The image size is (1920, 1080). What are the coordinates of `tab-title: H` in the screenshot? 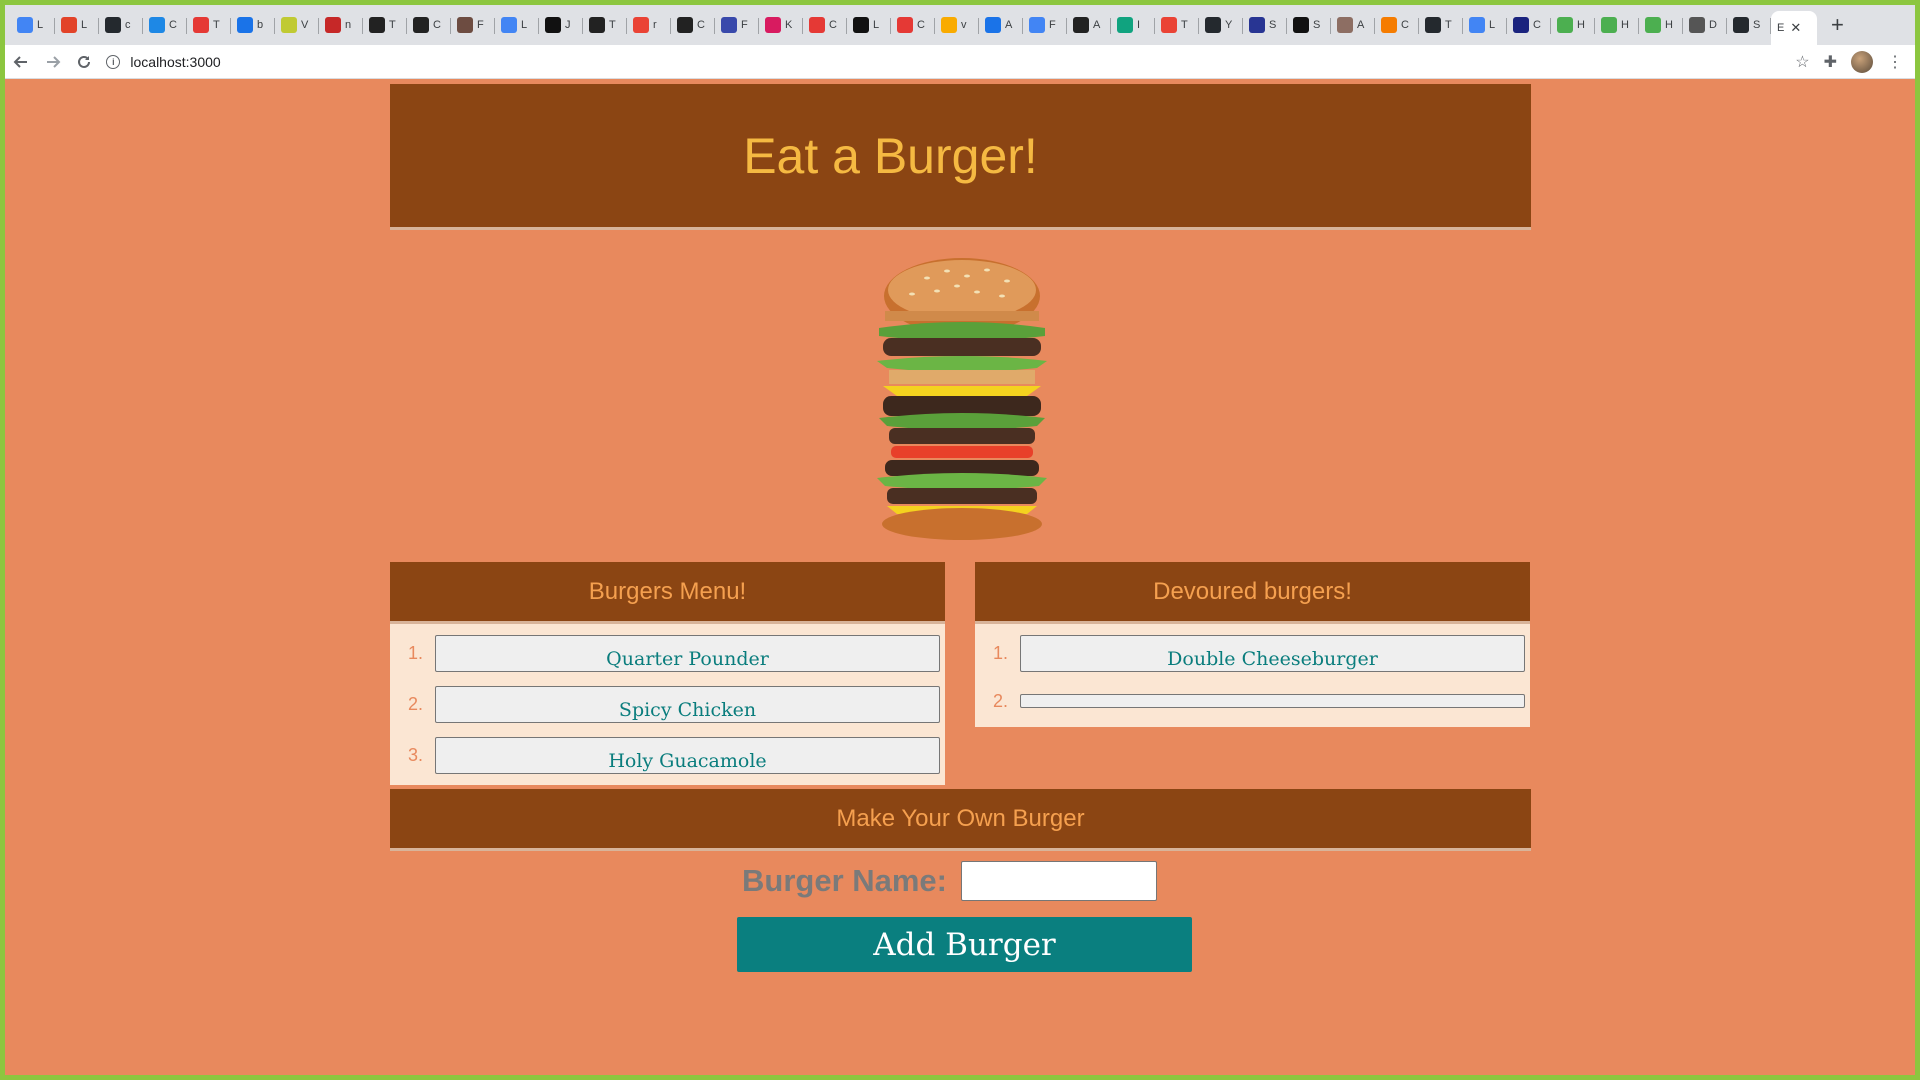 It's located at (1581, 25).